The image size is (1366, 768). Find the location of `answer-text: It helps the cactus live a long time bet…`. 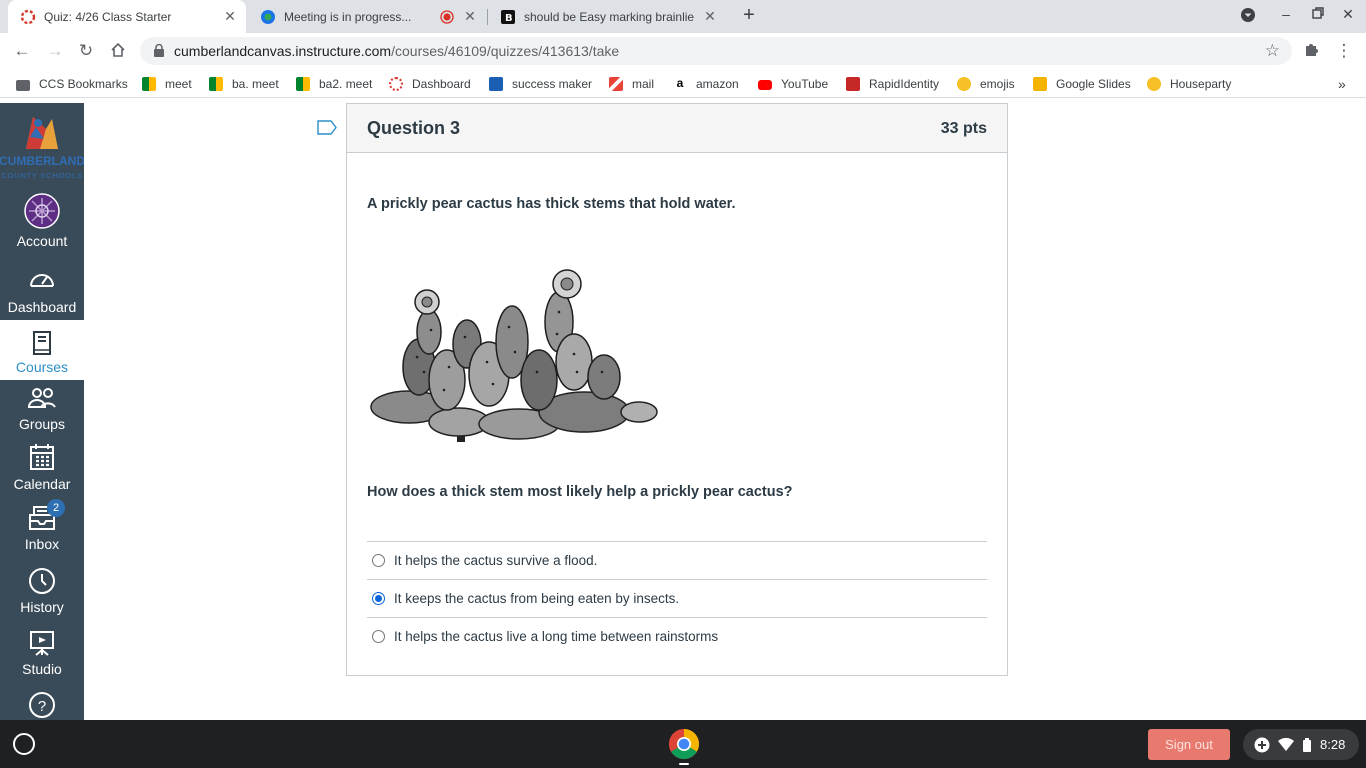

answer-text: It helps the cactus live a long time bet… is located at coordinates (556, 636).